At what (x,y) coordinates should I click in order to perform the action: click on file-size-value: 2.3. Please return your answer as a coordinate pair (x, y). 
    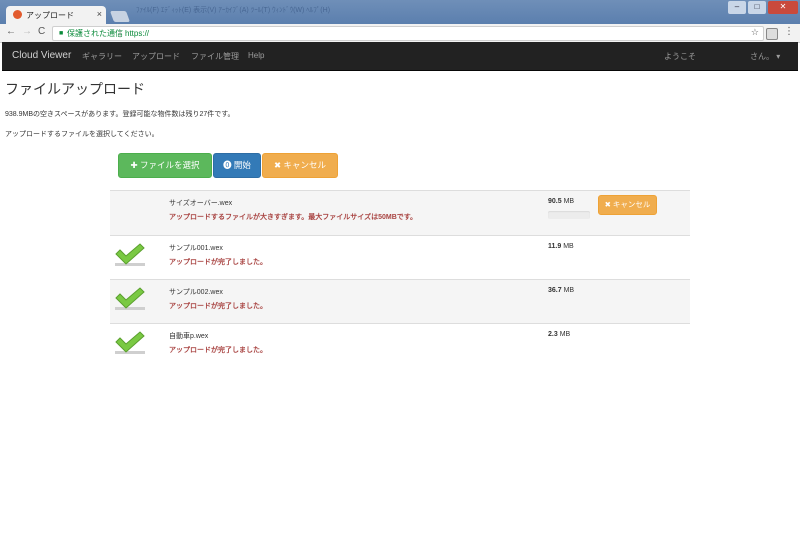
    Looking at the image, I should click on (553, 334).